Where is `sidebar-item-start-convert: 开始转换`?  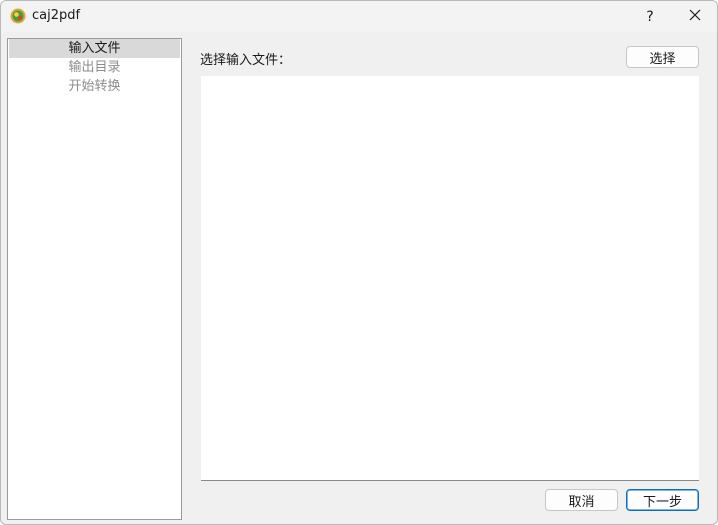
sidebar-item-start-convert: 开始转换 is located at coordinates (94, 86).